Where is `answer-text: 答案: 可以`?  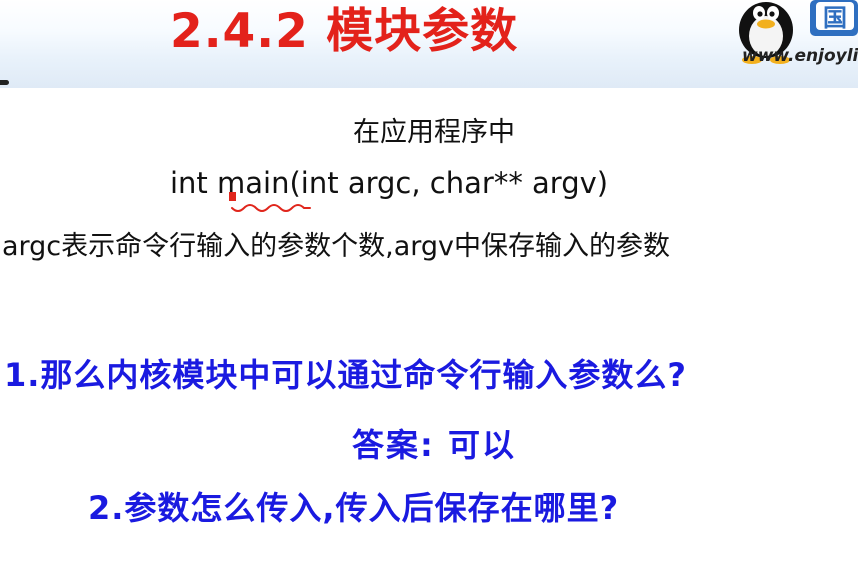
answer-text: 答案: 可以 is located at coordinates (434, 445).